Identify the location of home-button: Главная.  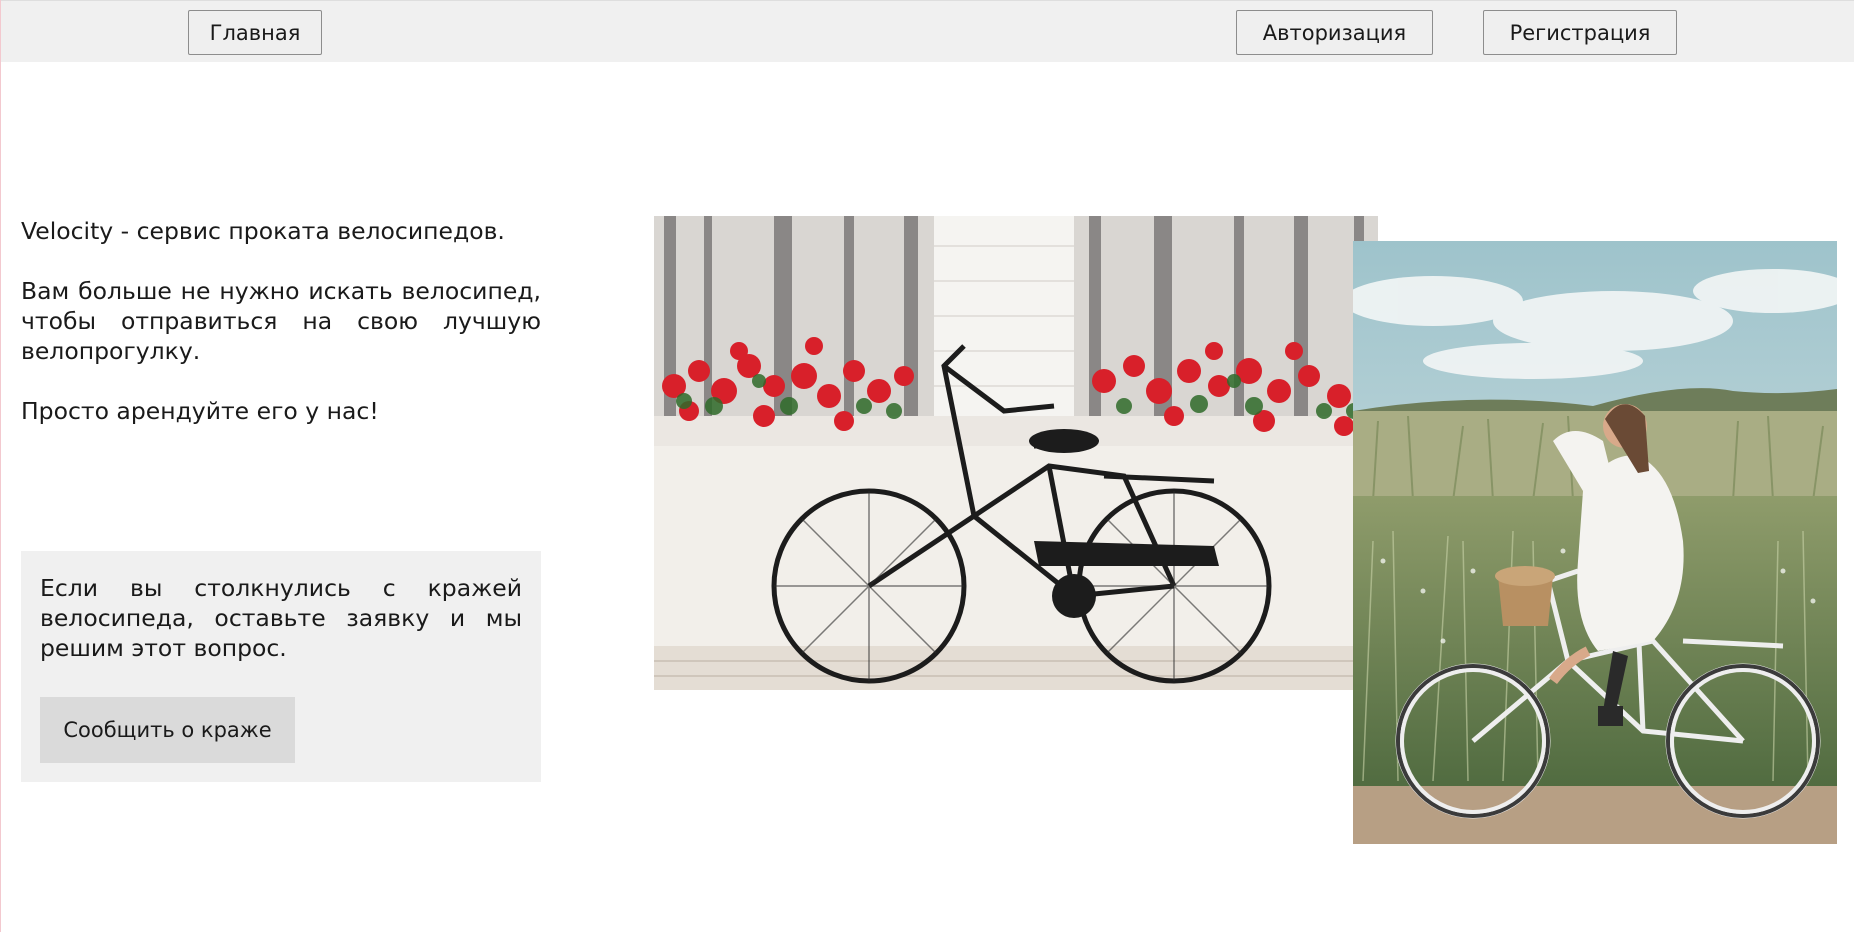
(255, 32).